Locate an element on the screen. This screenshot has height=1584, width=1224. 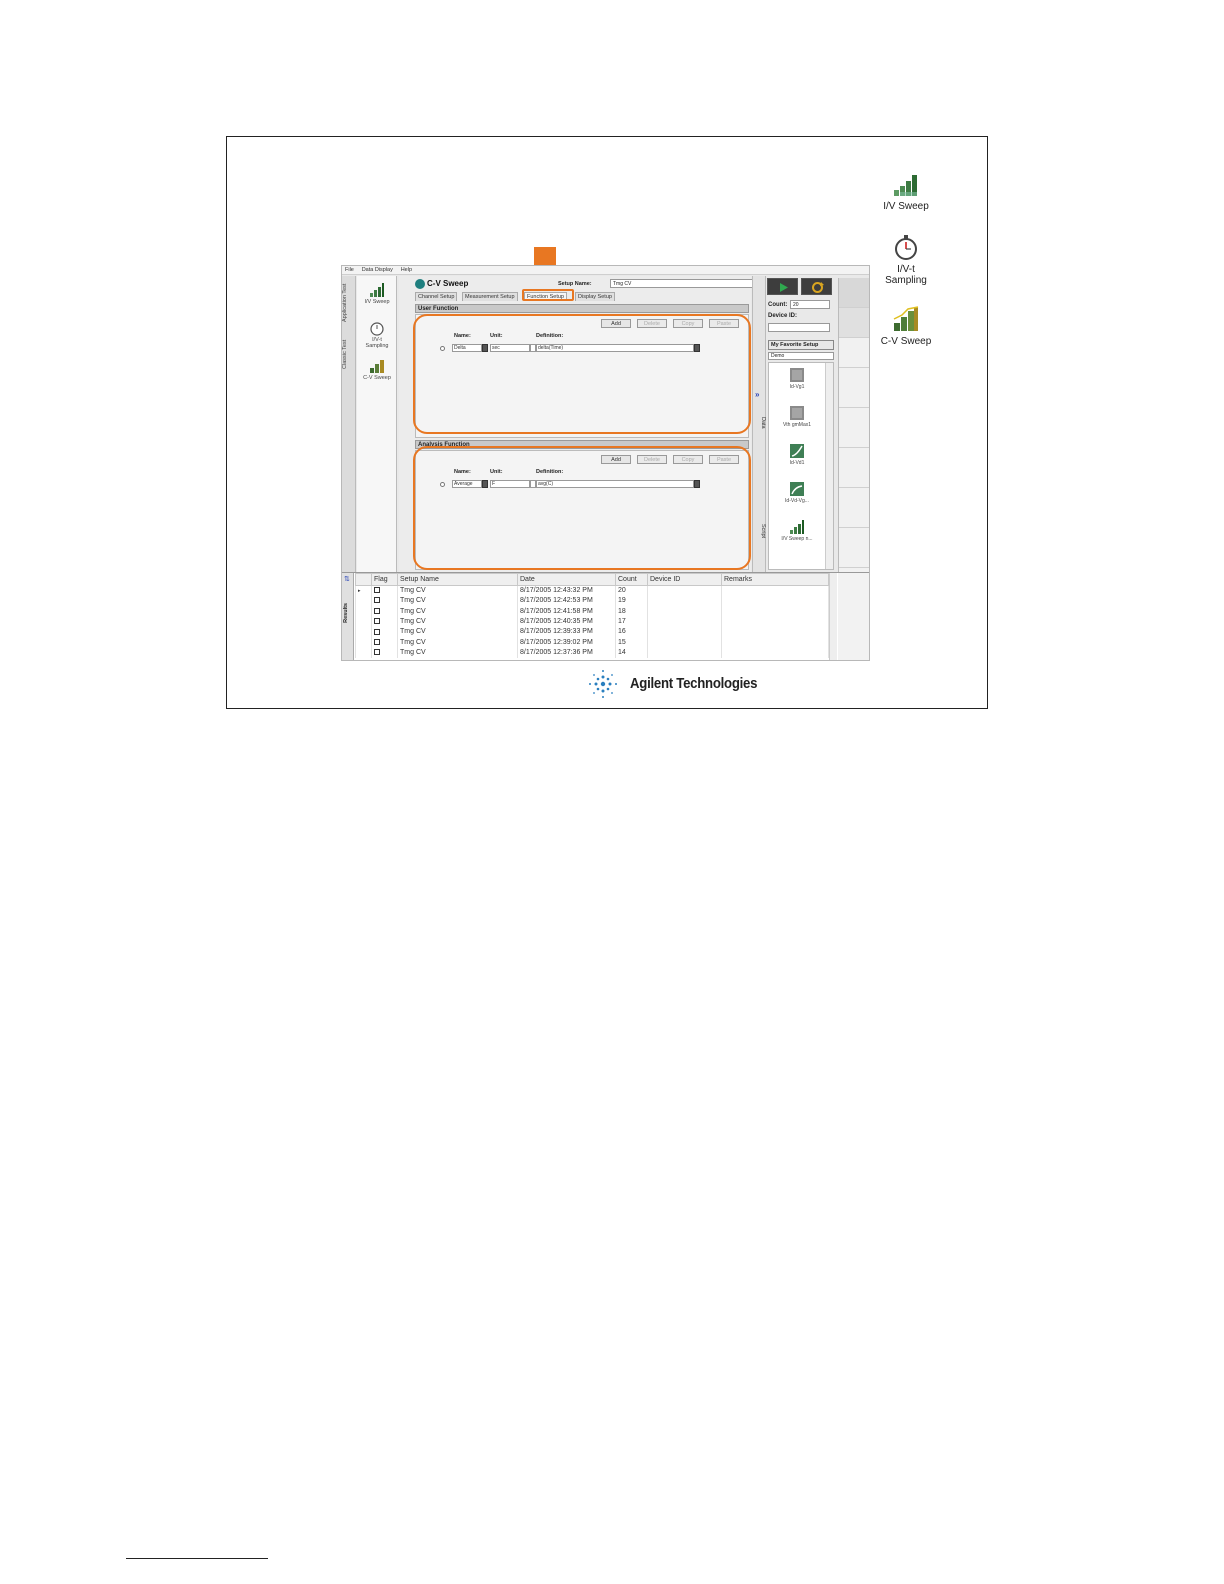
date-cell: 8/17/2005 12:39:02 PM is located at coordinates (566, 642).